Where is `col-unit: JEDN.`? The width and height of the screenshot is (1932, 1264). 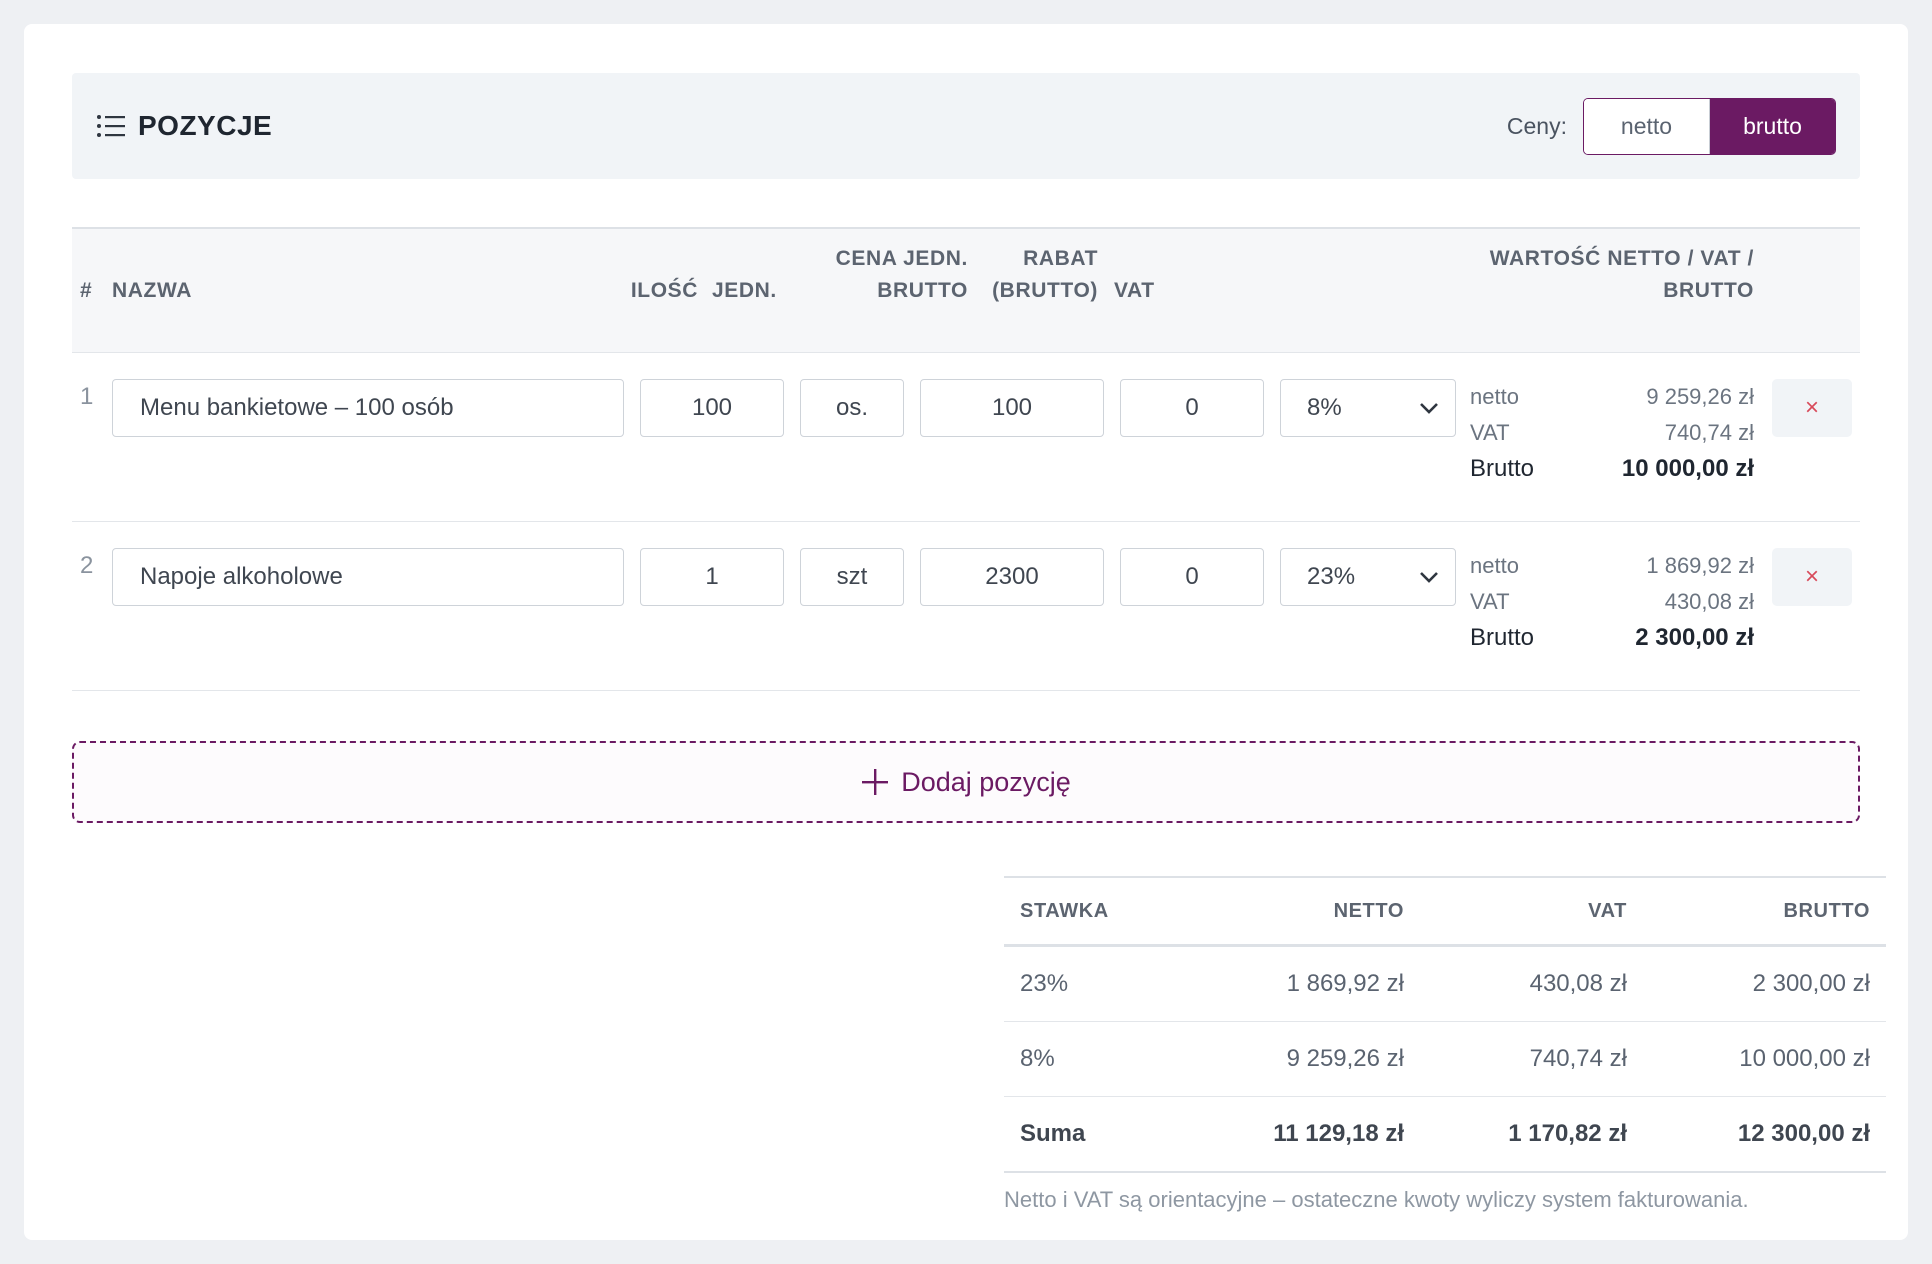
col-unit: JEDN. is located at coordinates (744, 290).